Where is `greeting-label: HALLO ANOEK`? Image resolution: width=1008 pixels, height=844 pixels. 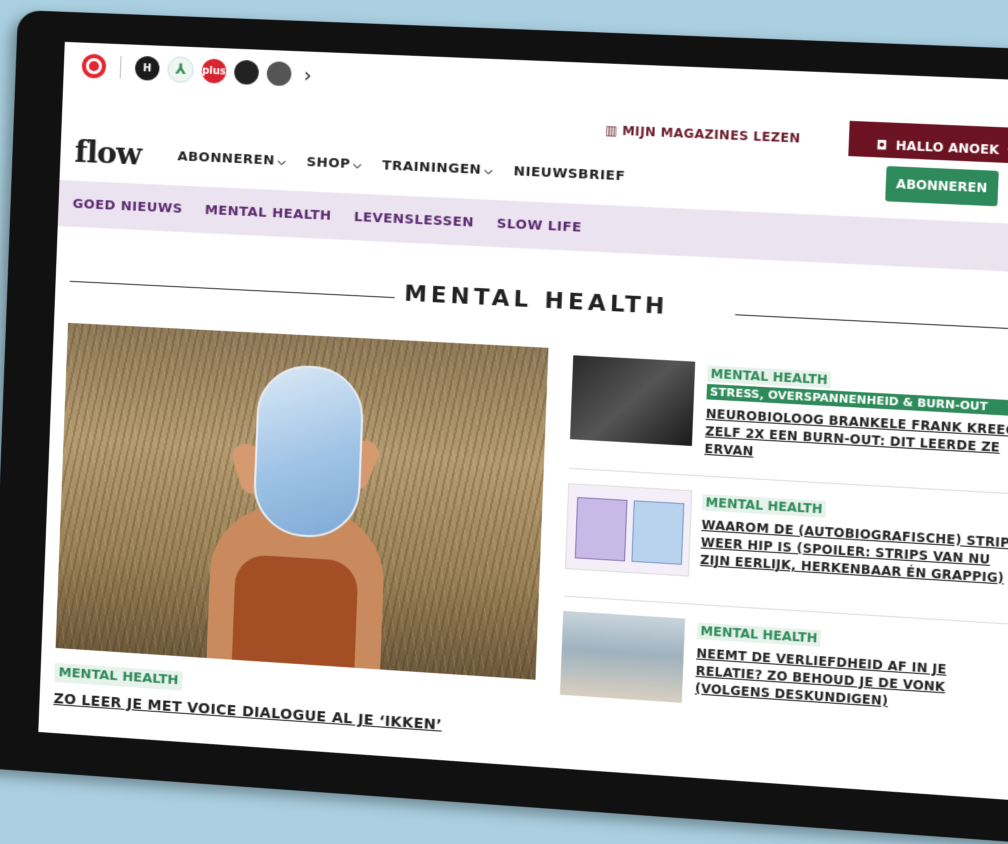
greeting-label: HALLO ANOEK is located at coordinates (947, 148).